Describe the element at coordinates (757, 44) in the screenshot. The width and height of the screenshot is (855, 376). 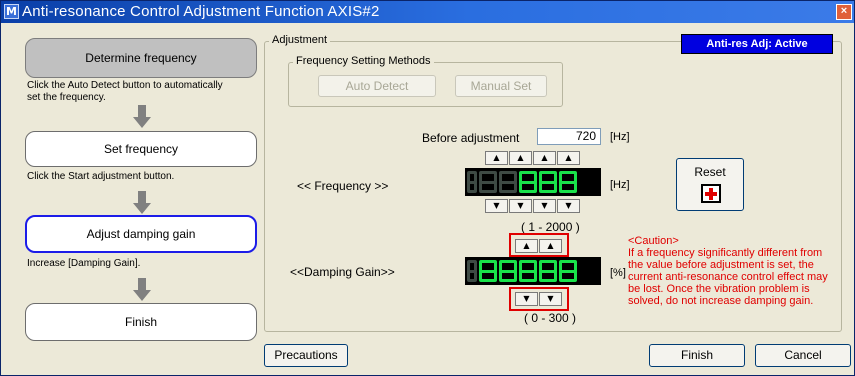
I see `status-badge: Anti-res Adj: Active` at that location.